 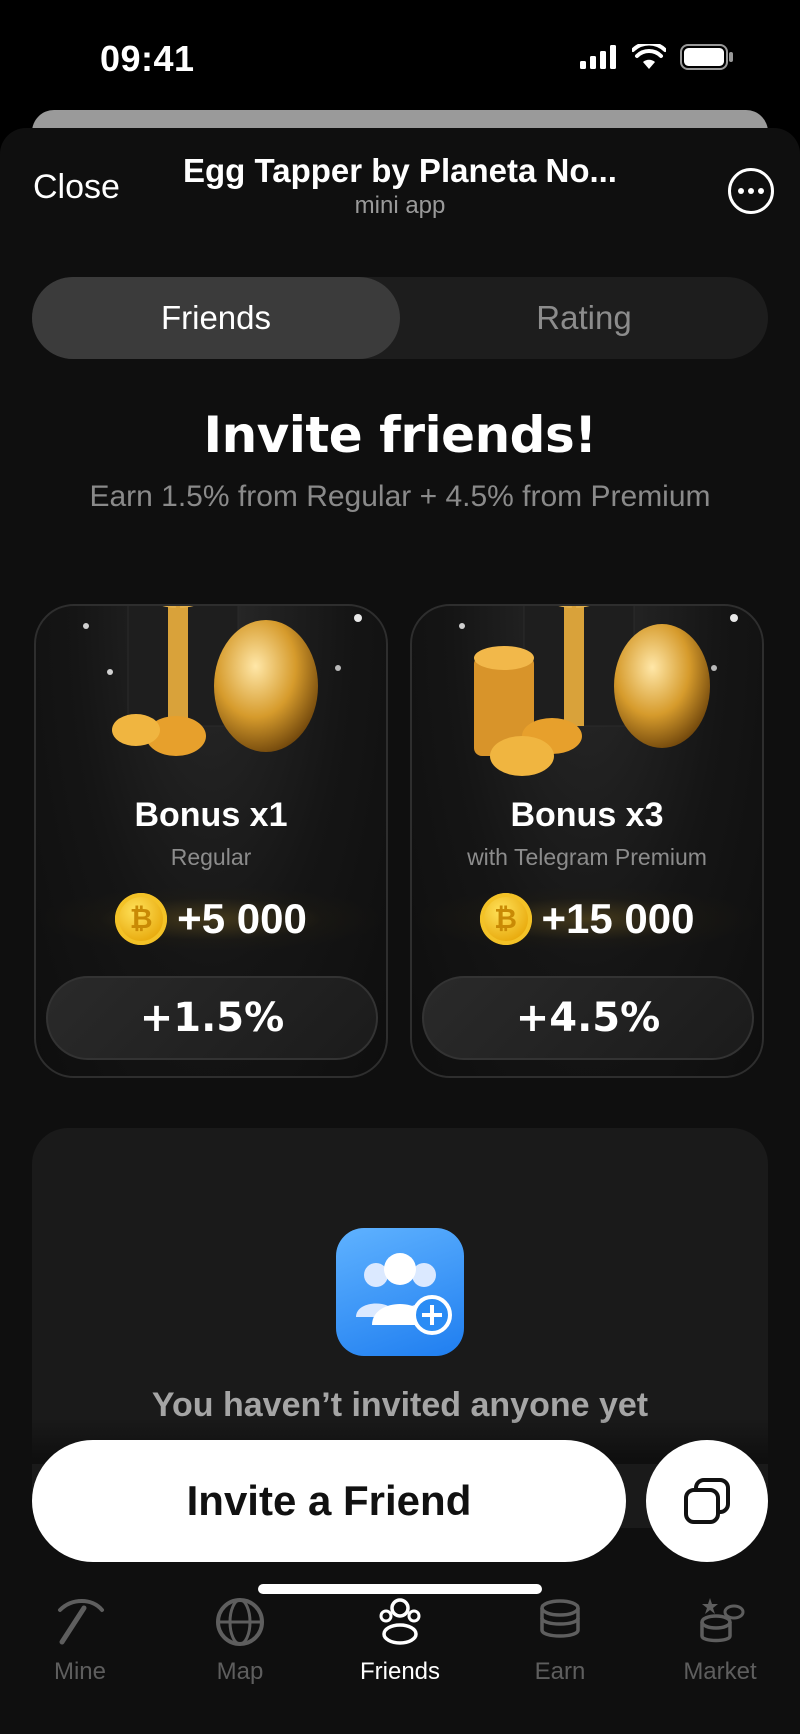 What do you see at coordinates (242, 918) in the screenshot?
I see `reward-value: +5 000` at bounding box center [242, 918].